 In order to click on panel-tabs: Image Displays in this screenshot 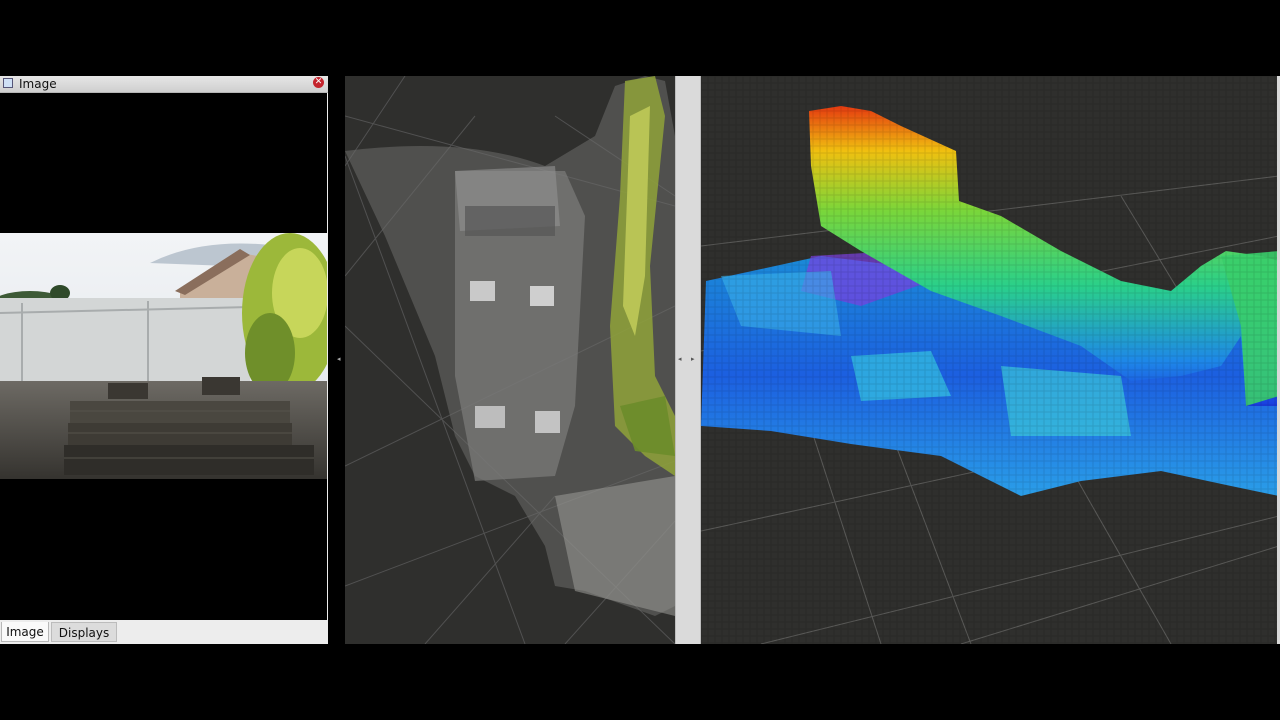, I will do `click(164, 632)`.